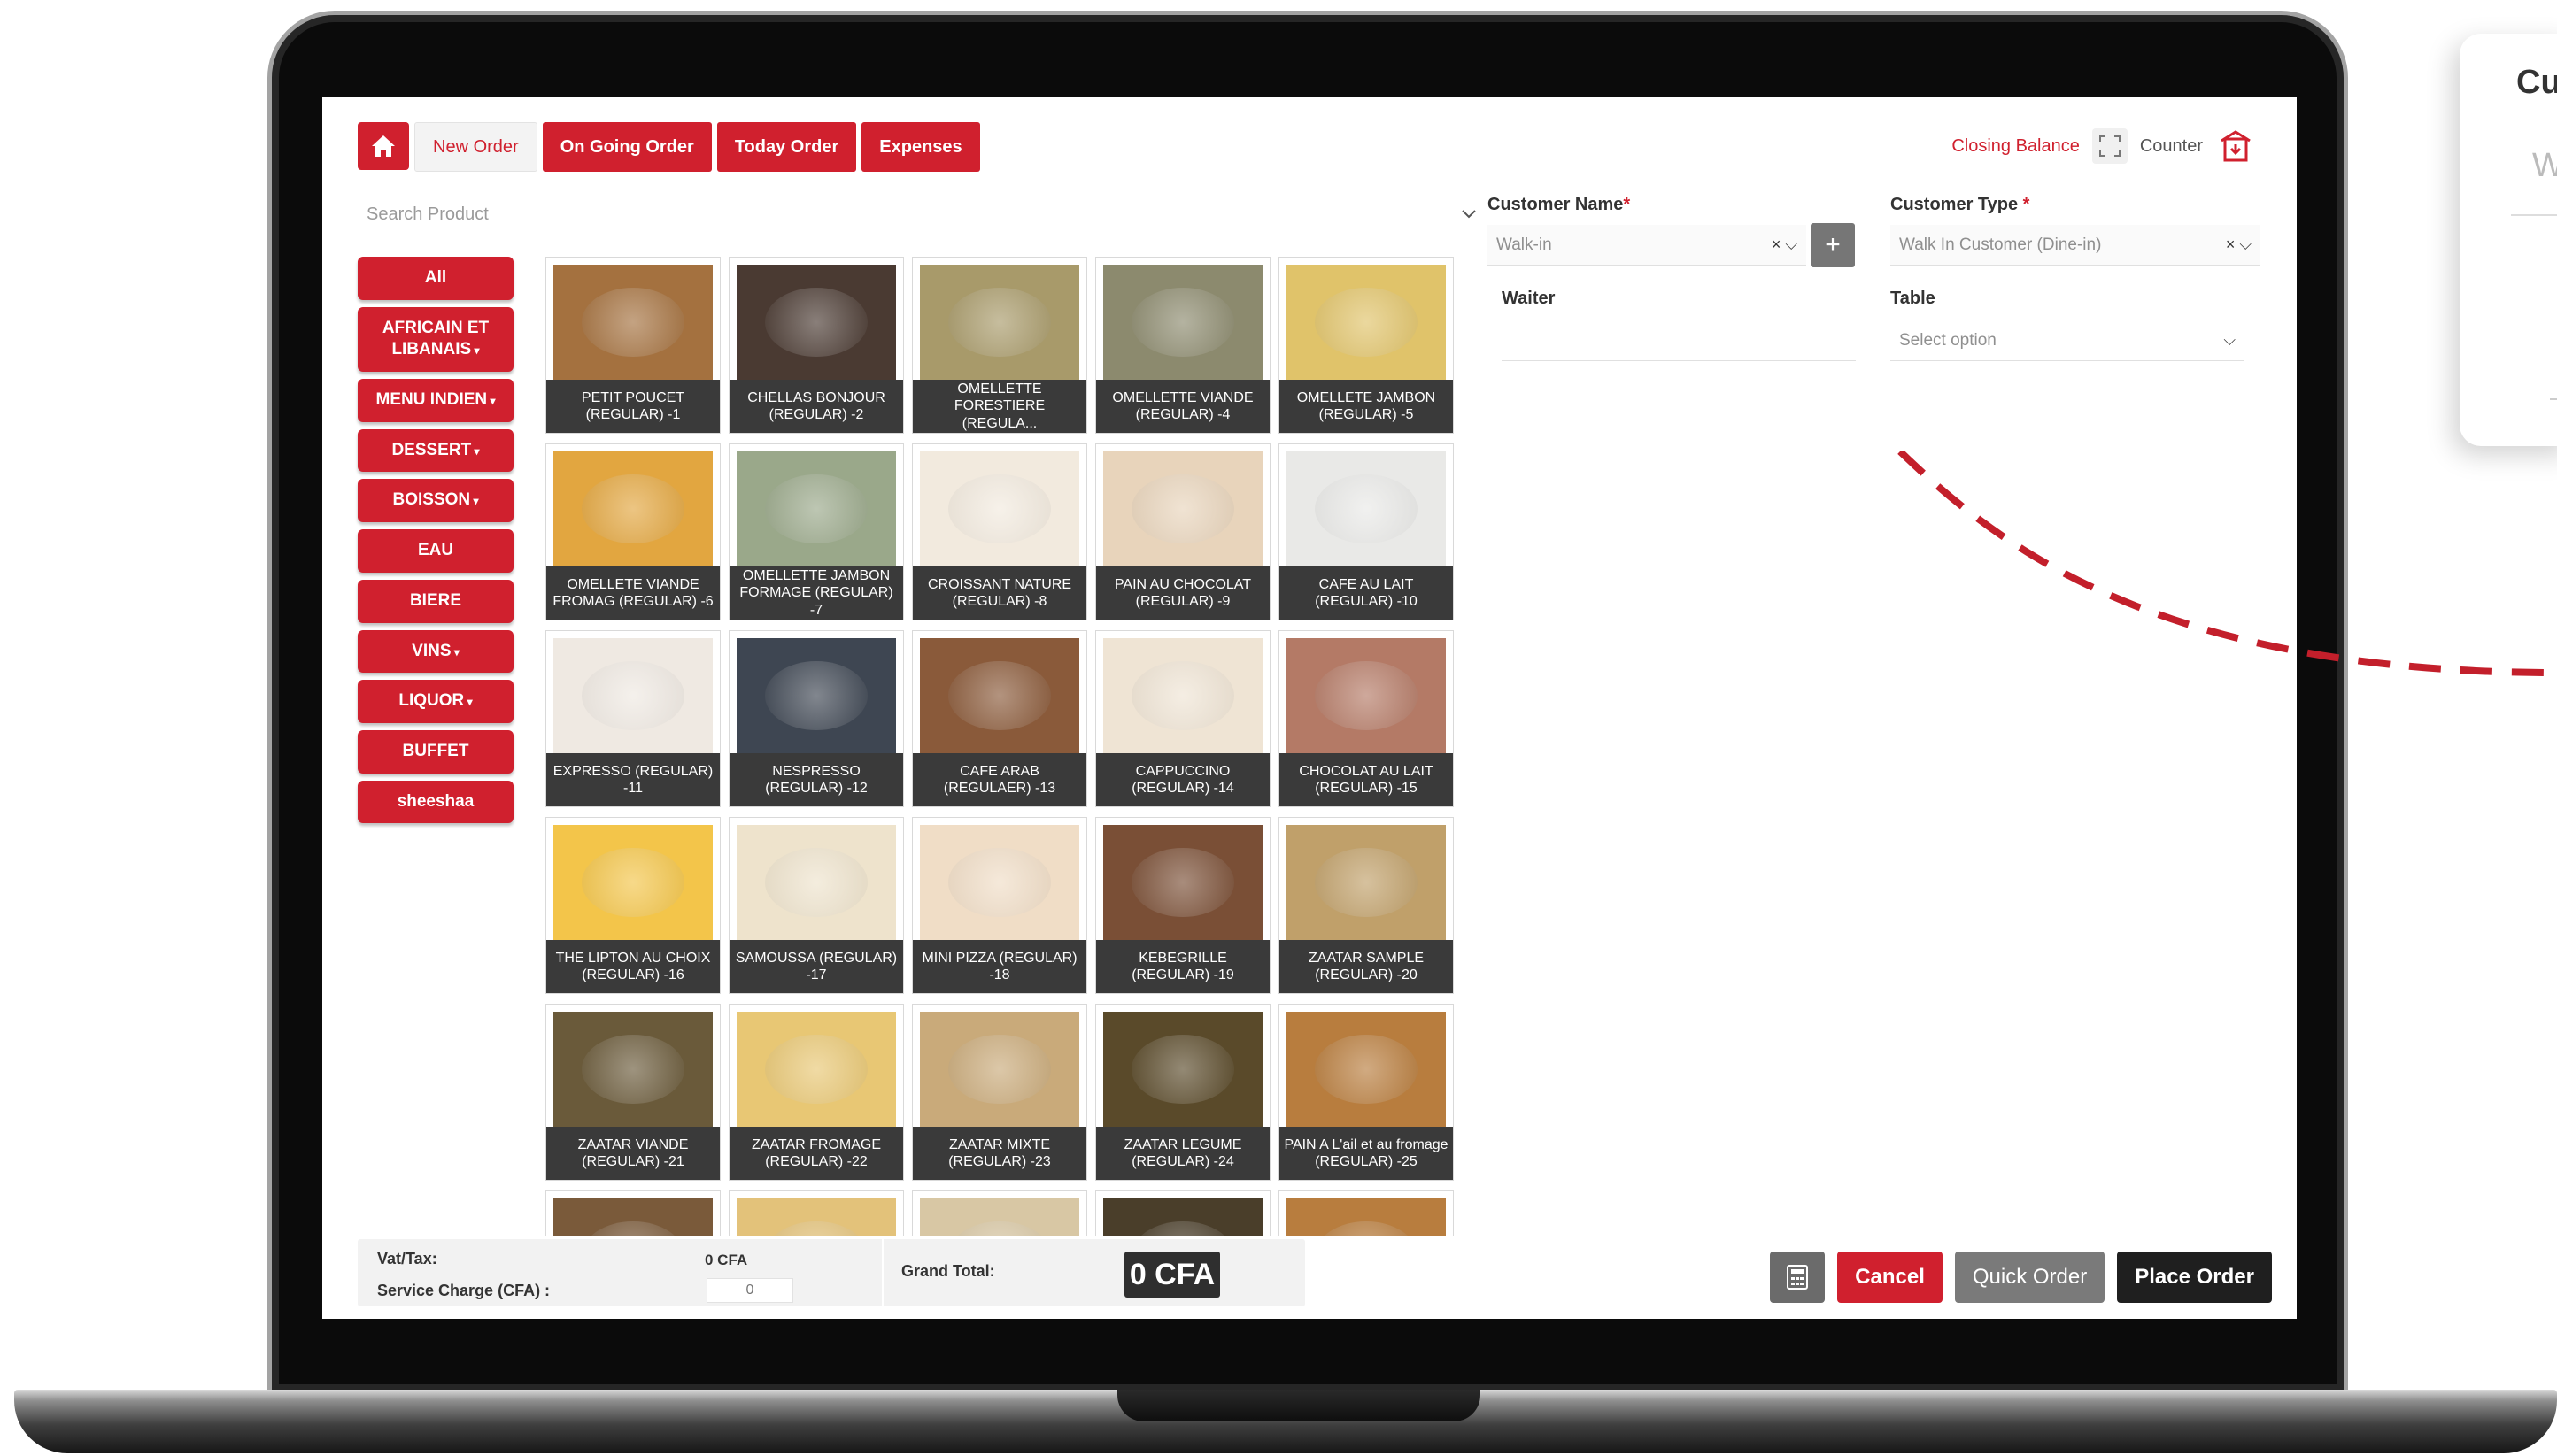 The width and height of the screenshot is (2557, 1456). What do you see at coordinates (436, 551) in the screenshot?
I see `category-button: EAU` at bounding box center [436, 551].